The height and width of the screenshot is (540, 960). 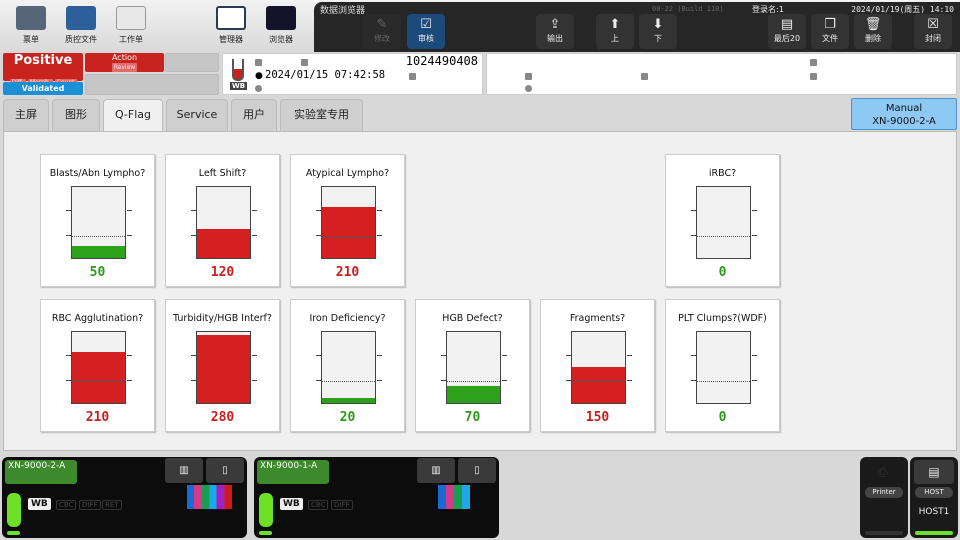 What do you see at coordinates (293, 472) in the screenshot?
I see `instrument-name: XN-9000-1-A` at bounding box center [293, 472].